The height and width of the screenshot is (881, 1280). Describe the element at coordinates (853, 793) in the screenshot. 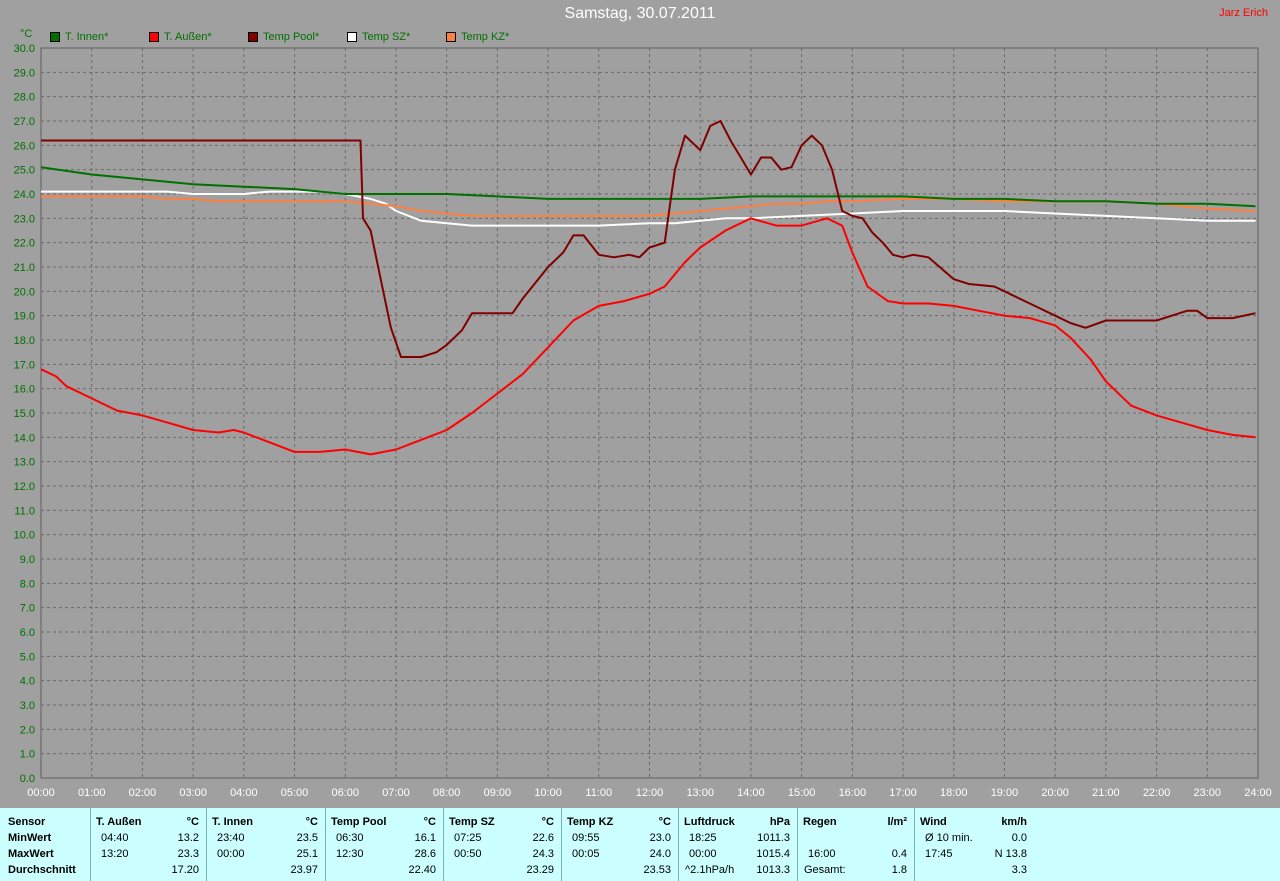

I see `x-tick-label: 16:00` at that location.